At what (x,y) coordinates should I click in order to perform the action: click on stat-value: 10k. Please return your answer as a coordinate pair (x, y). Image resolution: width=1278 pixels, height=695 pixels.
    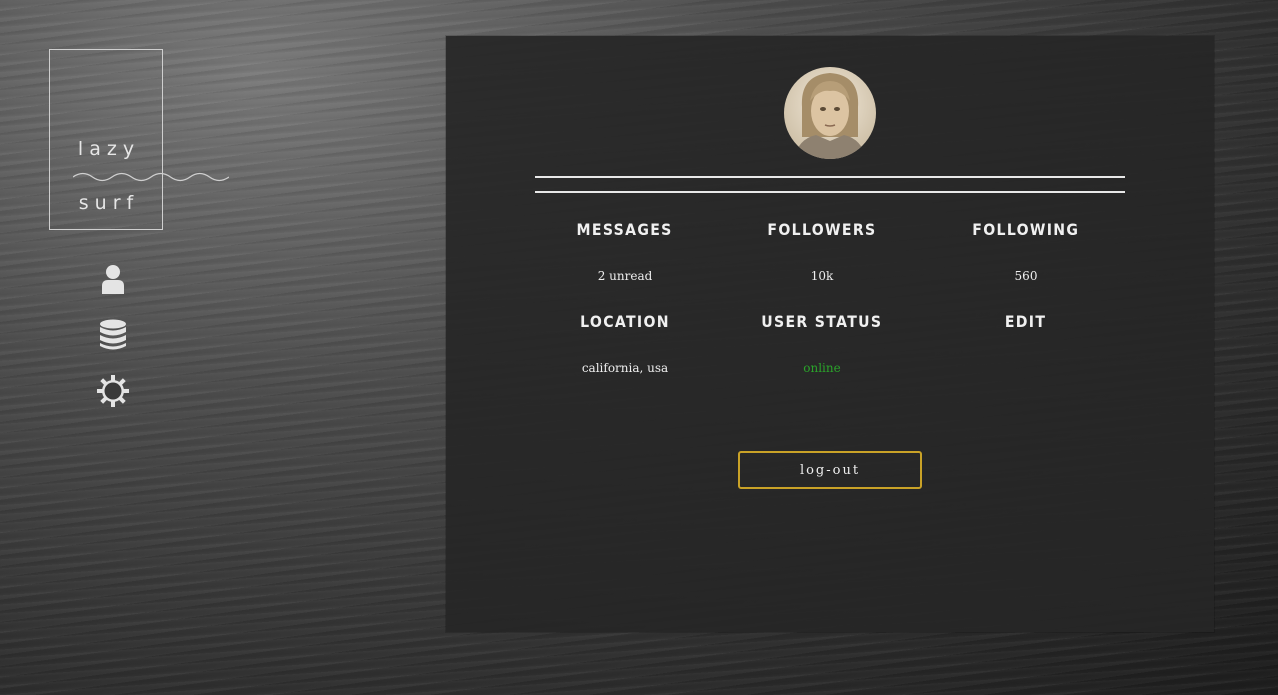
    Looking at the image, I should click on (822, 276).